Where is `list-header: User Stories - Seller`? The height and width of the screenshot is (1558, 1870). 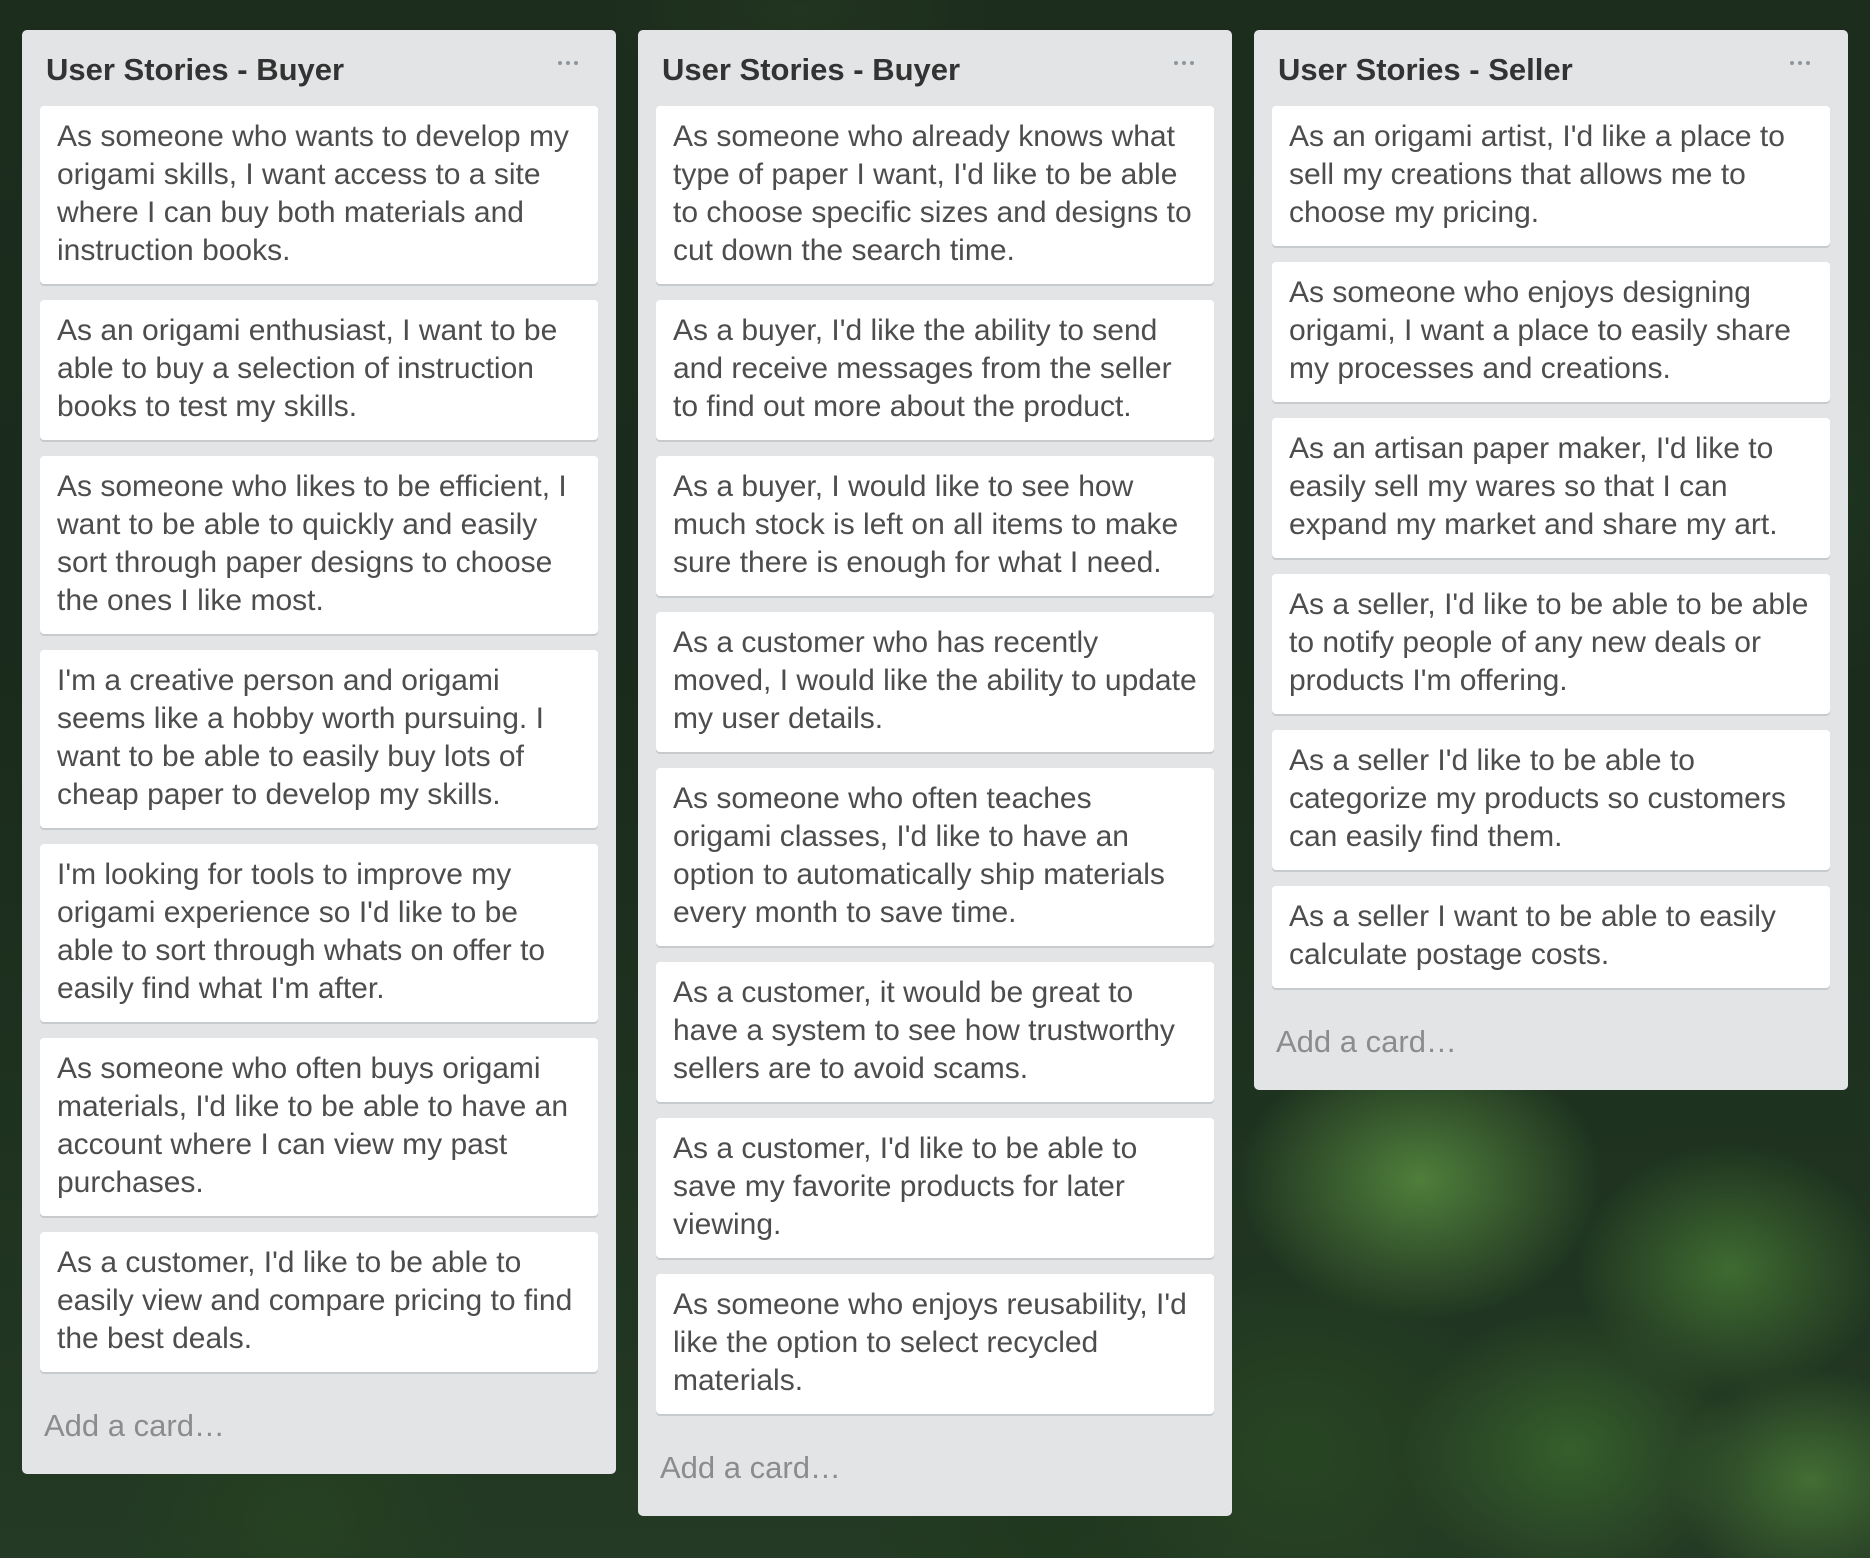
list-header: User Stories - Seller is located at coordinates (1551, 68).